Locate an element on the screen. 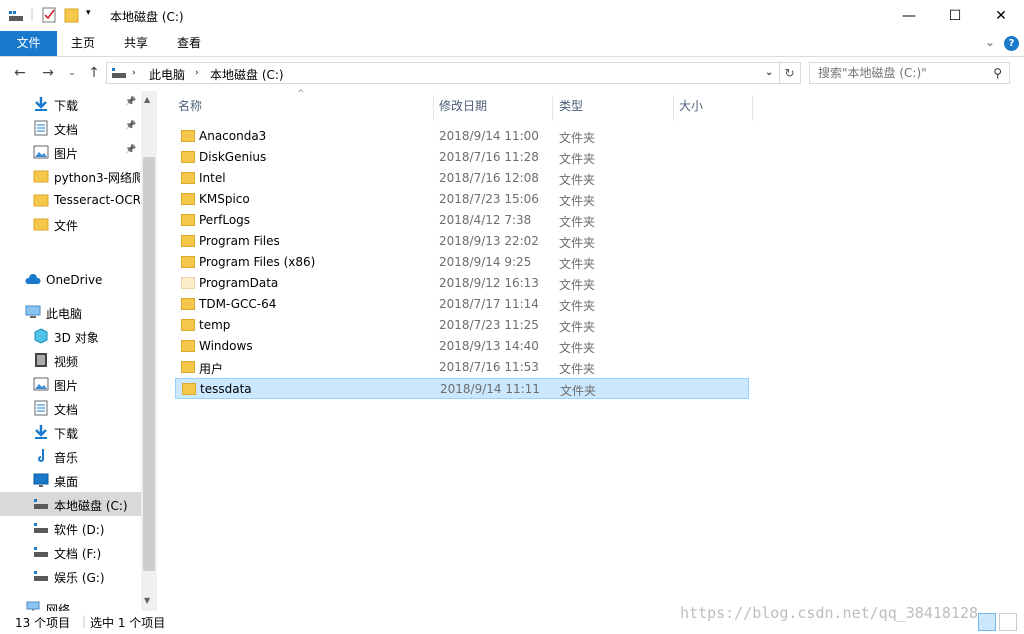 Image resolution: width=1024 pixels, height=634 pixels. column-header-size: 大小 is located at coordinates (691, 106).